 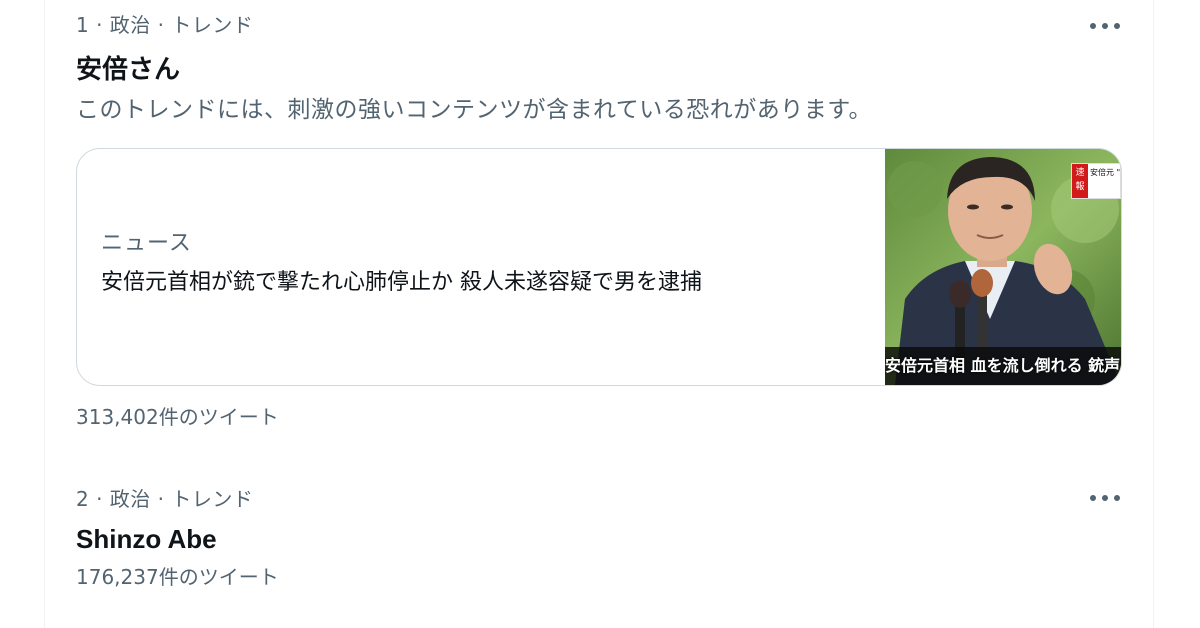 I want to click on trend-meta: 1 · 政治 · トレンド, so click(x=165, y=25).